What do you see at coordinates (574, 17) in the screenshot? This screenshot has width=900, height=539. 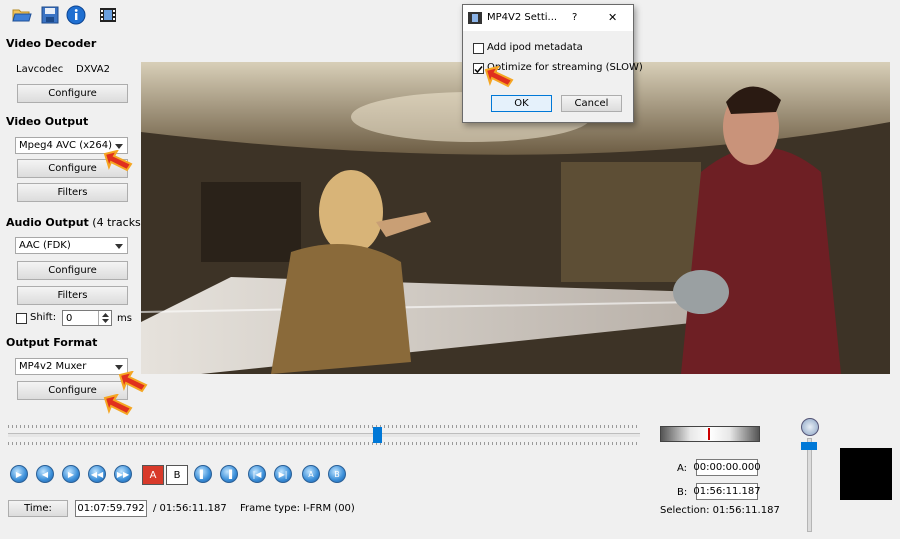 I see `help-button: ?` at bounding box center [574, 17].